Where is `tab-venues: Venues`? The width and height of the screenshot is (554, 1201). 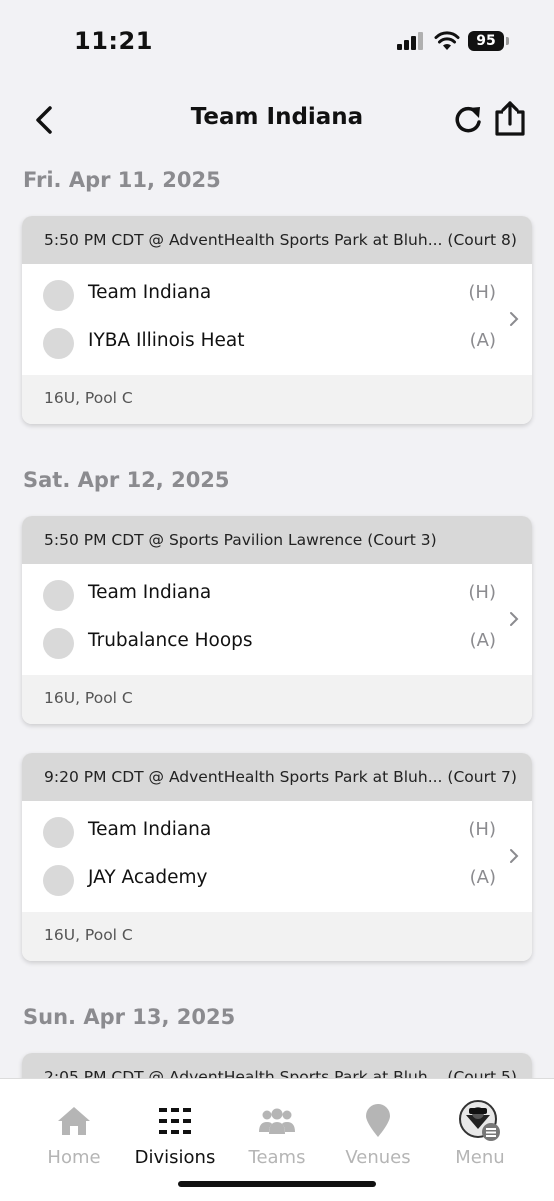 tab-venues: Venues is located at coordinates (378, 1134).